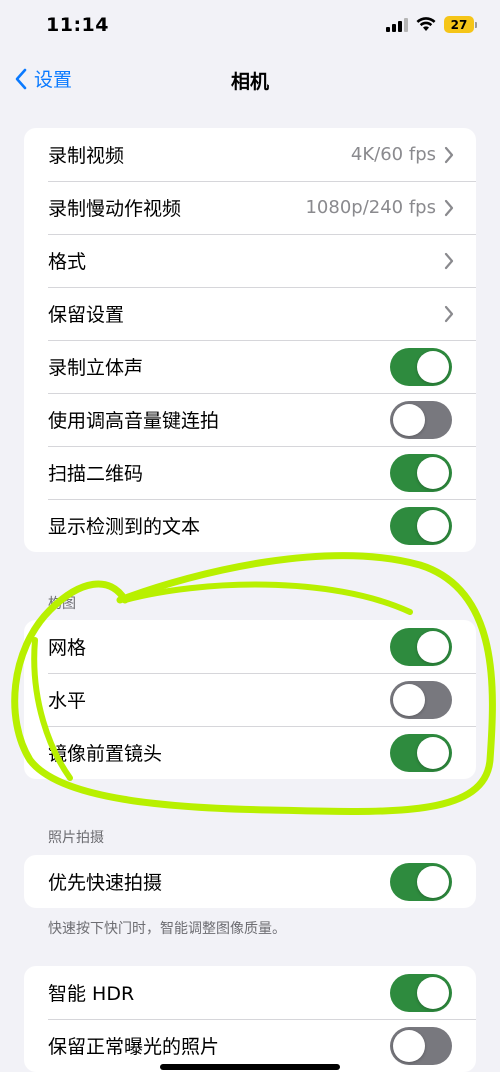 This screenshot has width=500, height=1072. What do you see at coordinates (250, 28) in the screenshot?
I see `status-bar: 11:14 27` at bounding box center [250, 28].